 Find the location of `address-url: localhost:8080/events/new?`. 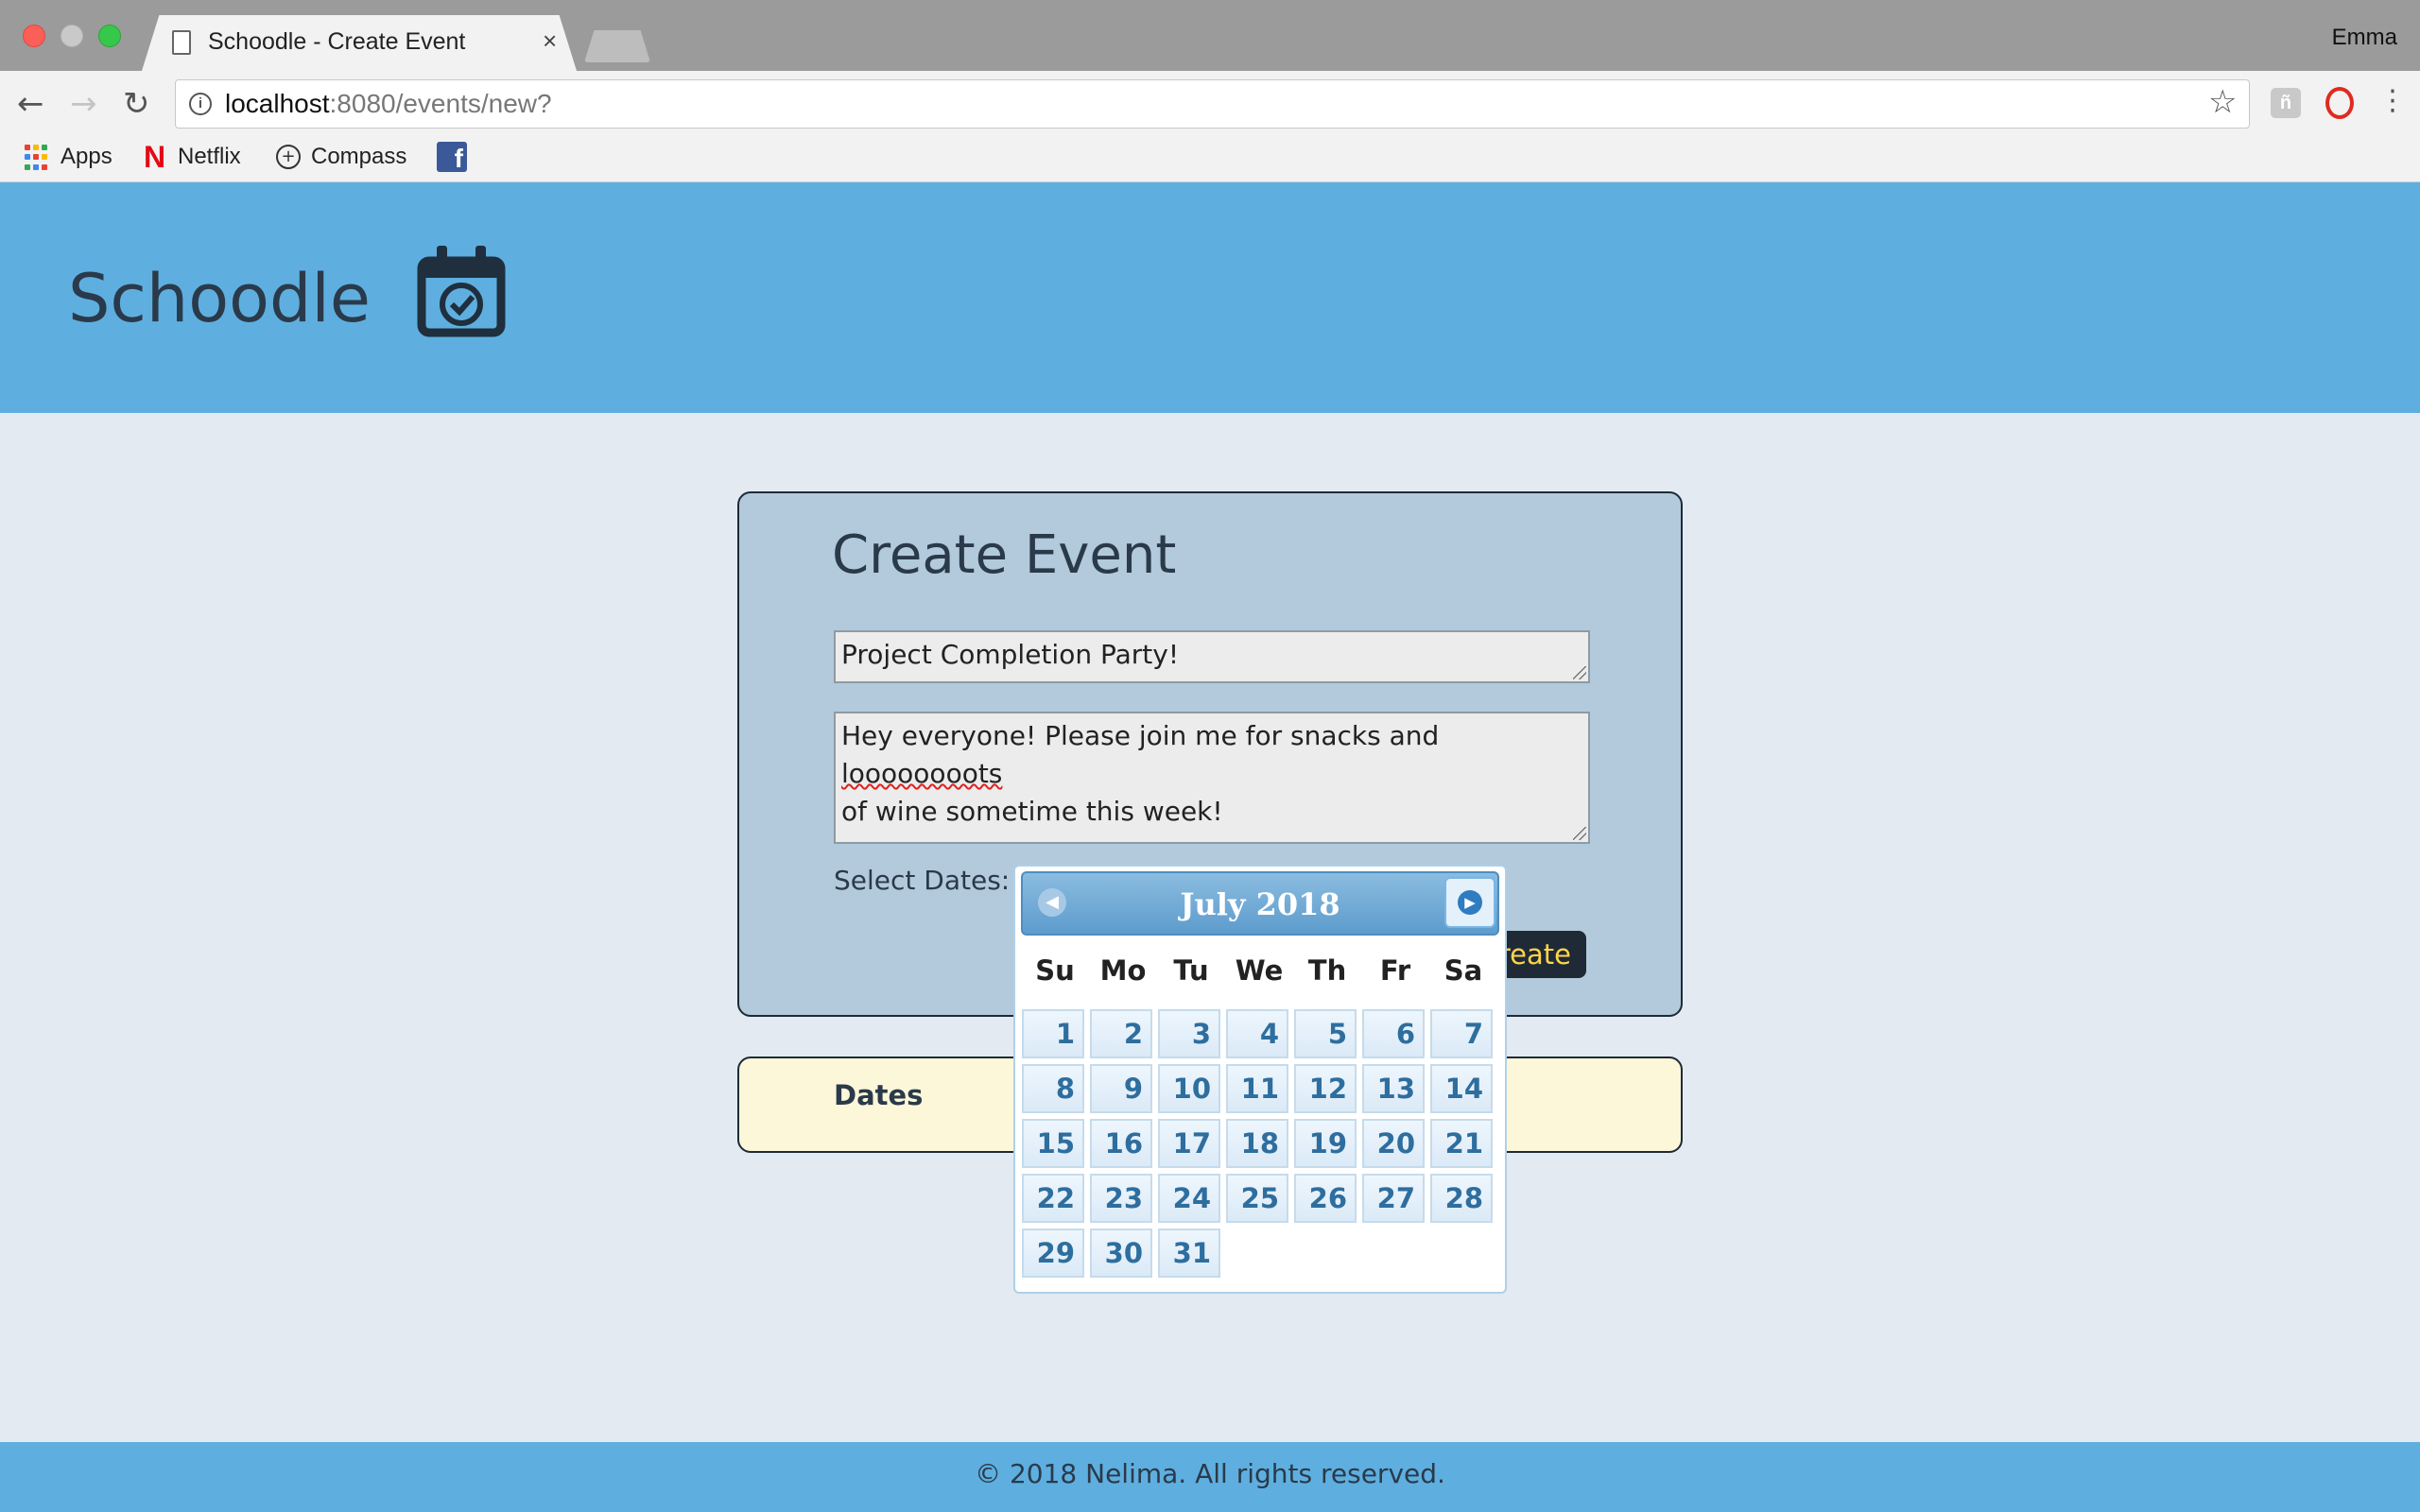

address-url: localhost:8080/events/new? is located at coordinates (389, 104).